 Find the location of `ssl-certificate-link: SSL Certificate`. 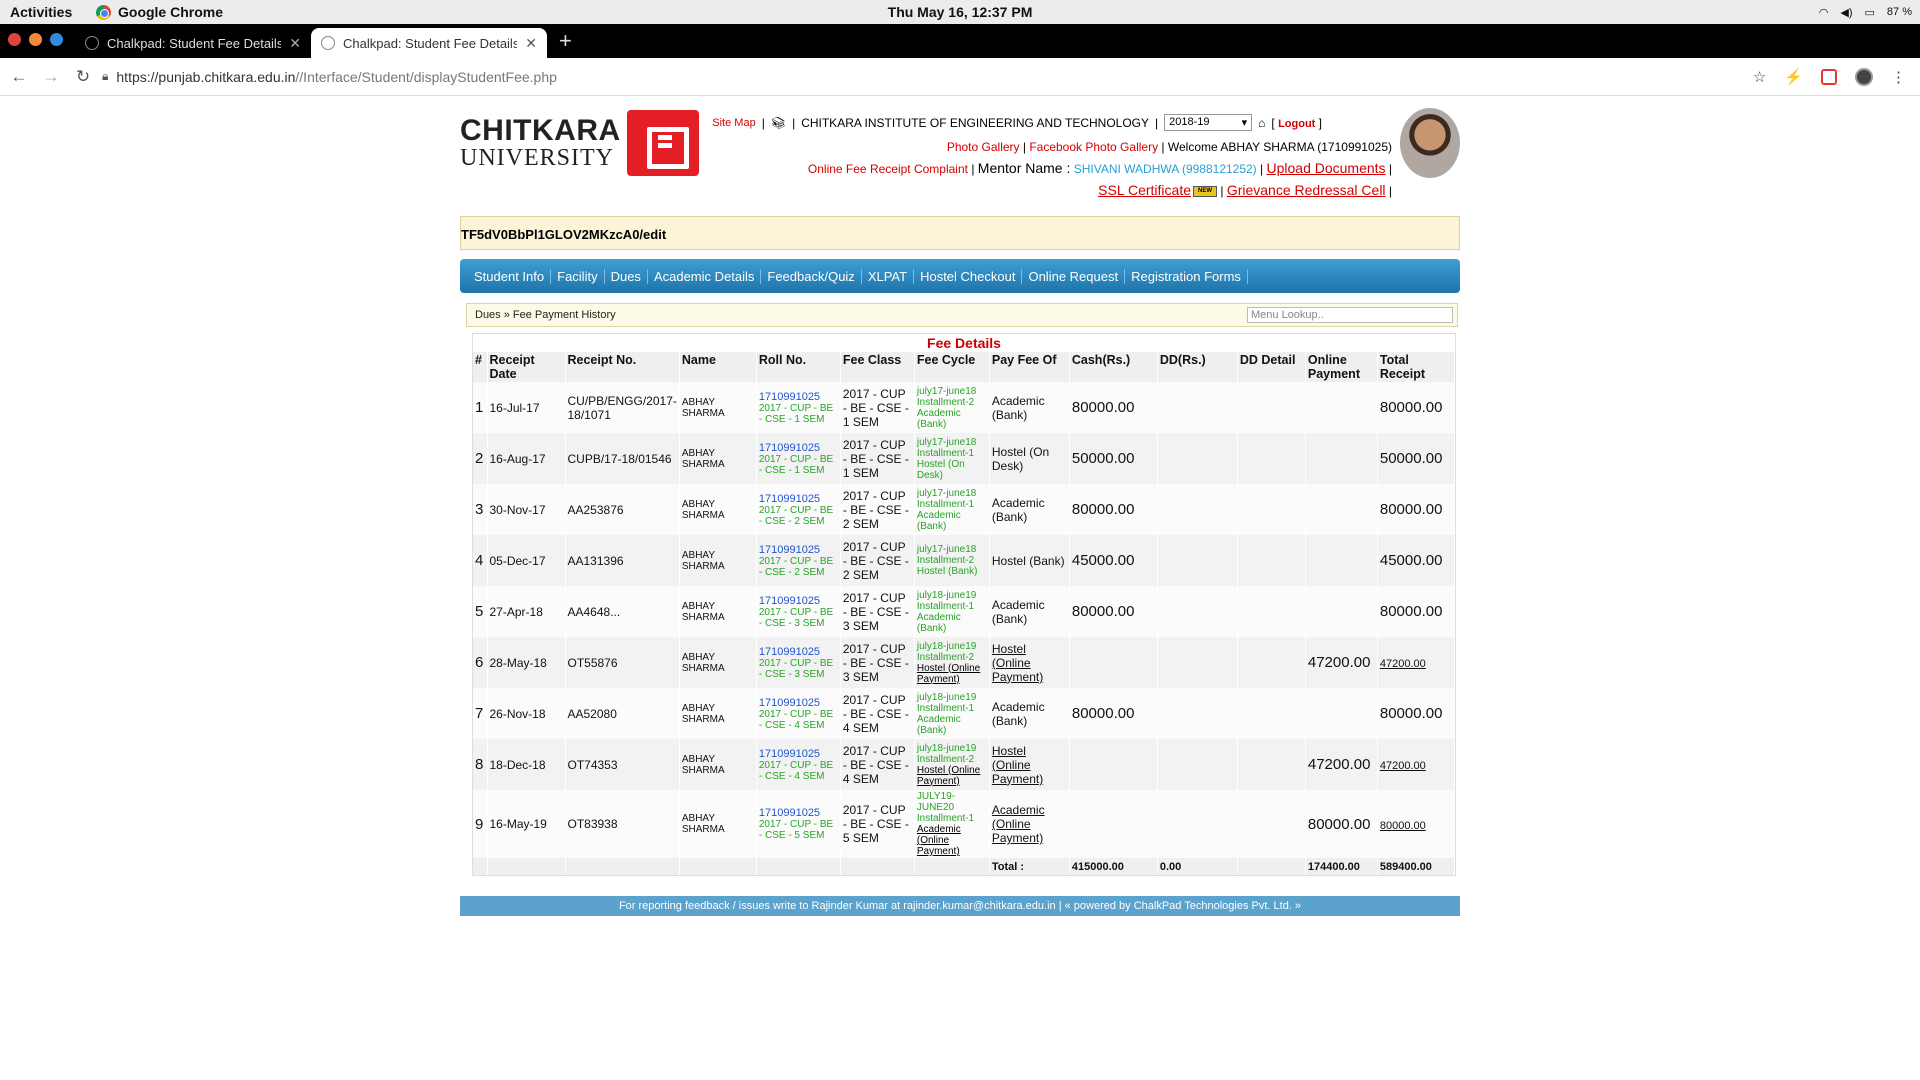

ssl-certificate-link: SSL Certificate is located at coordinates (1144, 190).